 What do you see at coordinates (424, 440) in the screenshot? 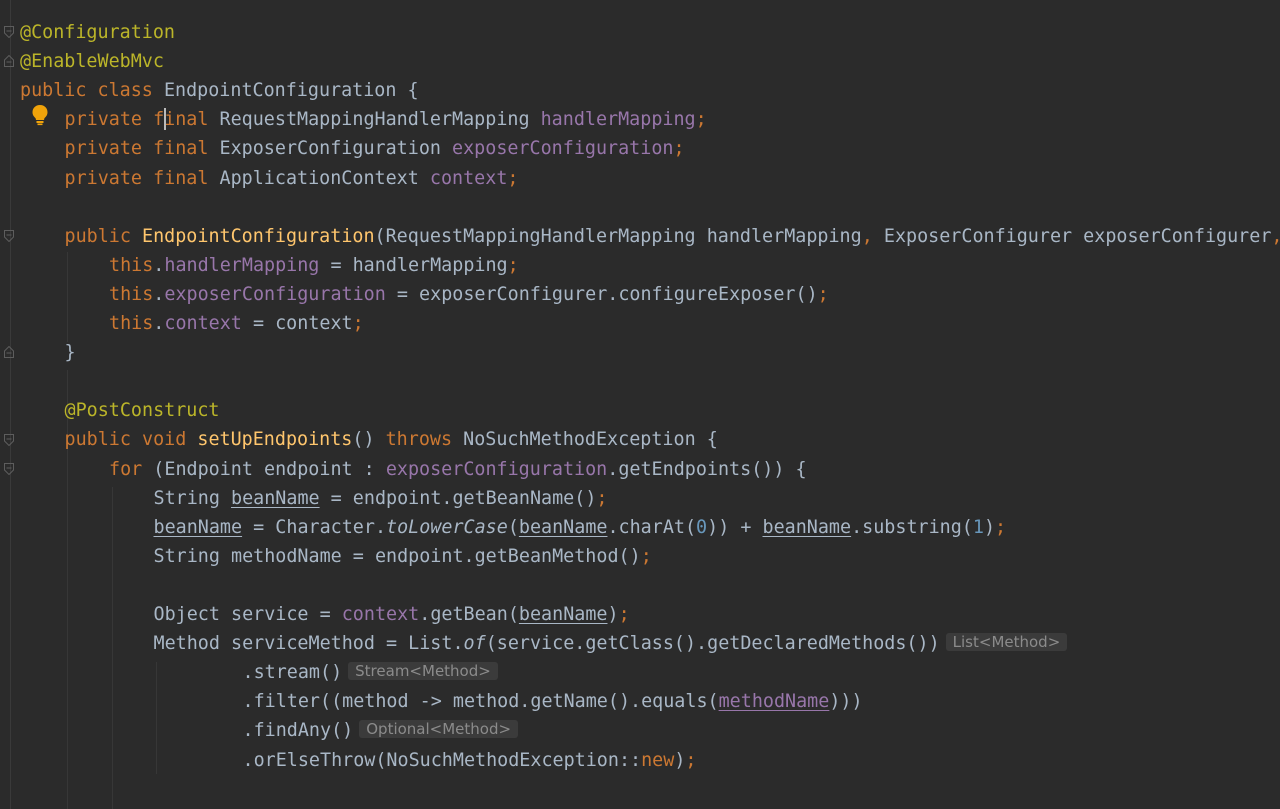
I see `code-token: throws` at bounding box center [424, 440].